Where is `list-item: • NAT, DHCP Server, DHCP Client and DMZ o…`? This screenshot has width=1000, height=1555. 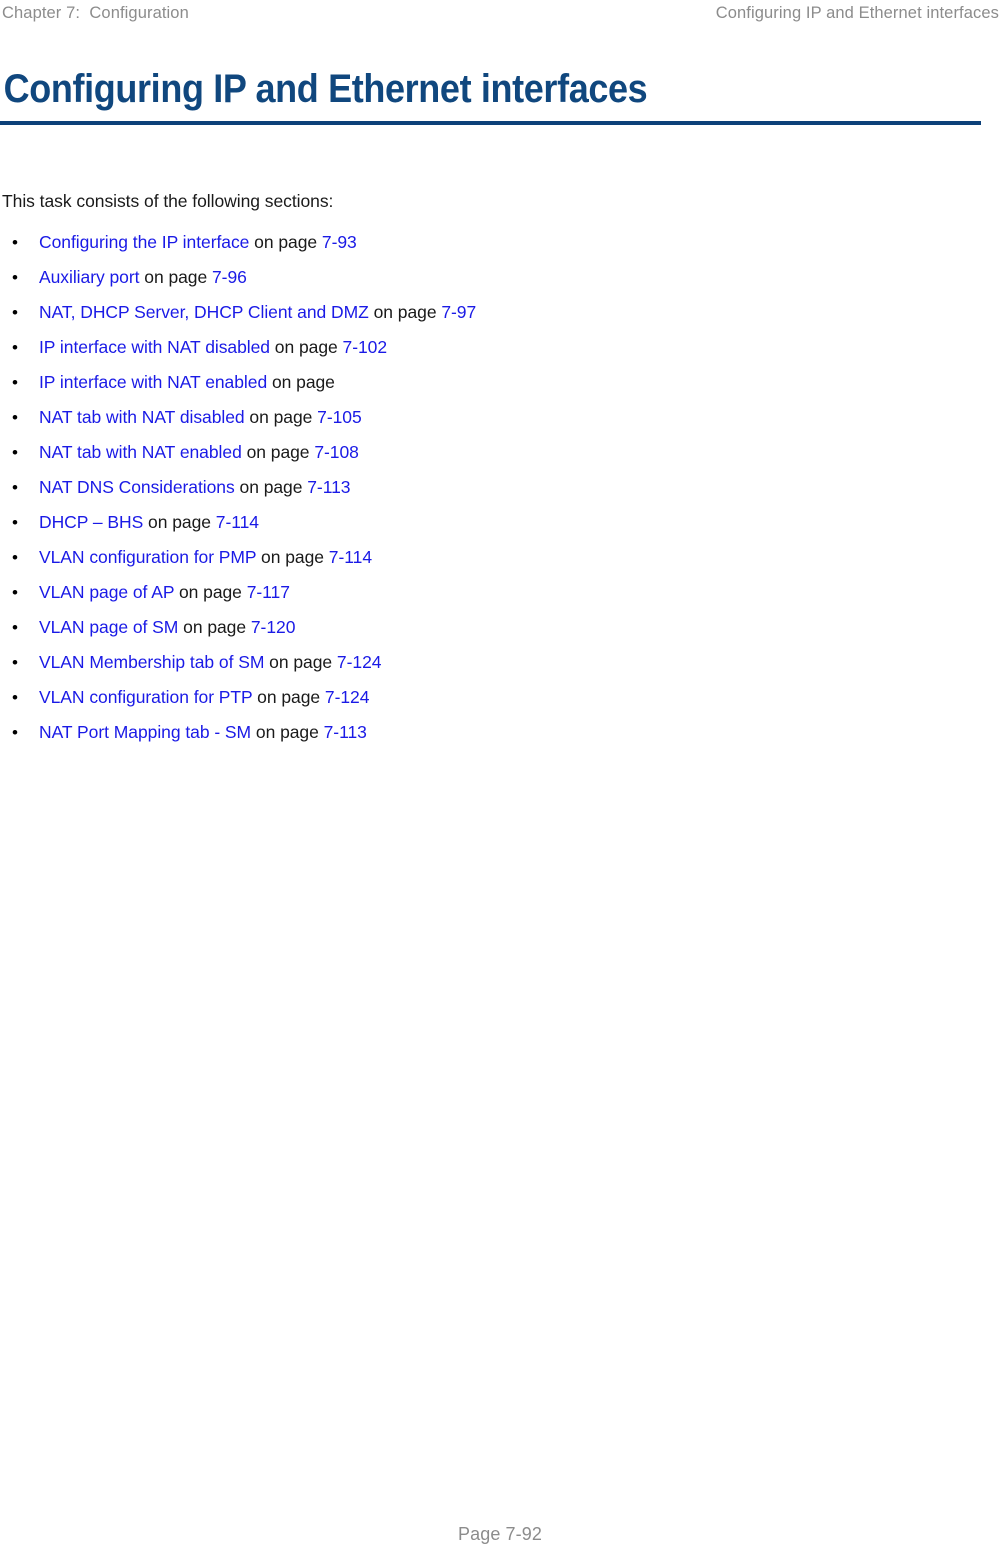 list-item: • NAT, DHCP Server, DHCP Client and DMZ o… is located at coordinates (500, 312).